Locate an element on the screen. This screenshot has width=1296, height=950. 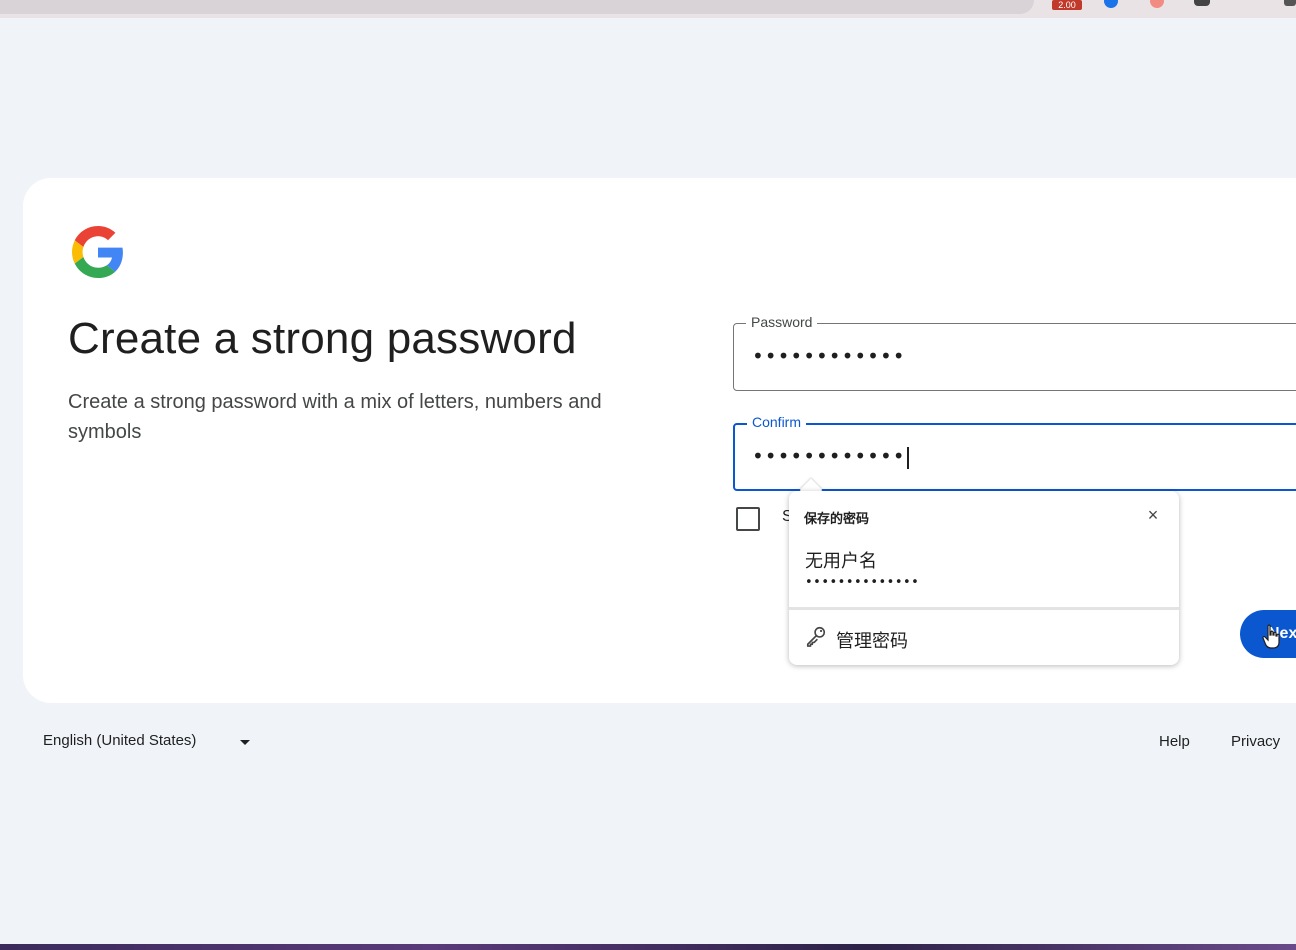
show-password-checkbox is located at coordinates (748, 519).